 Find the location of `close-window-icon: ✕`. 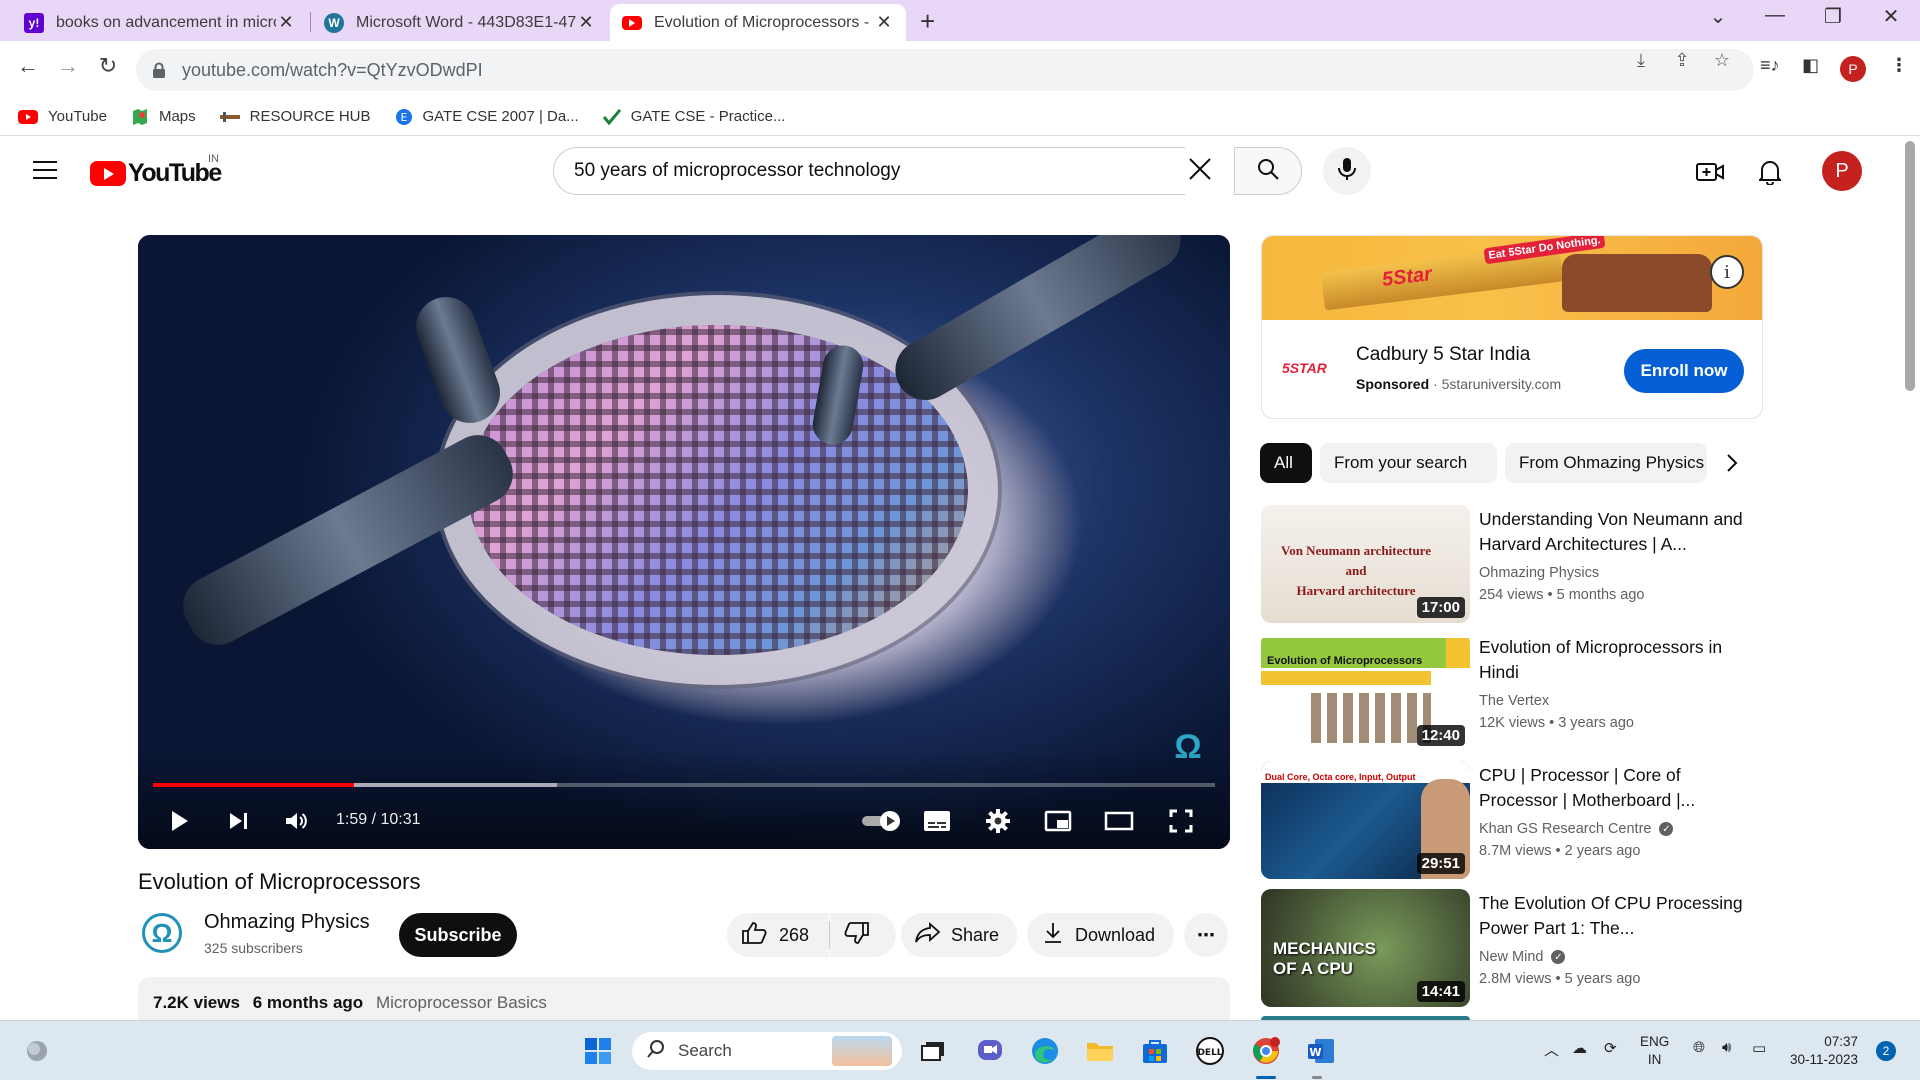

close-window-icon: ✕ is located at coordinates (1891, 16).